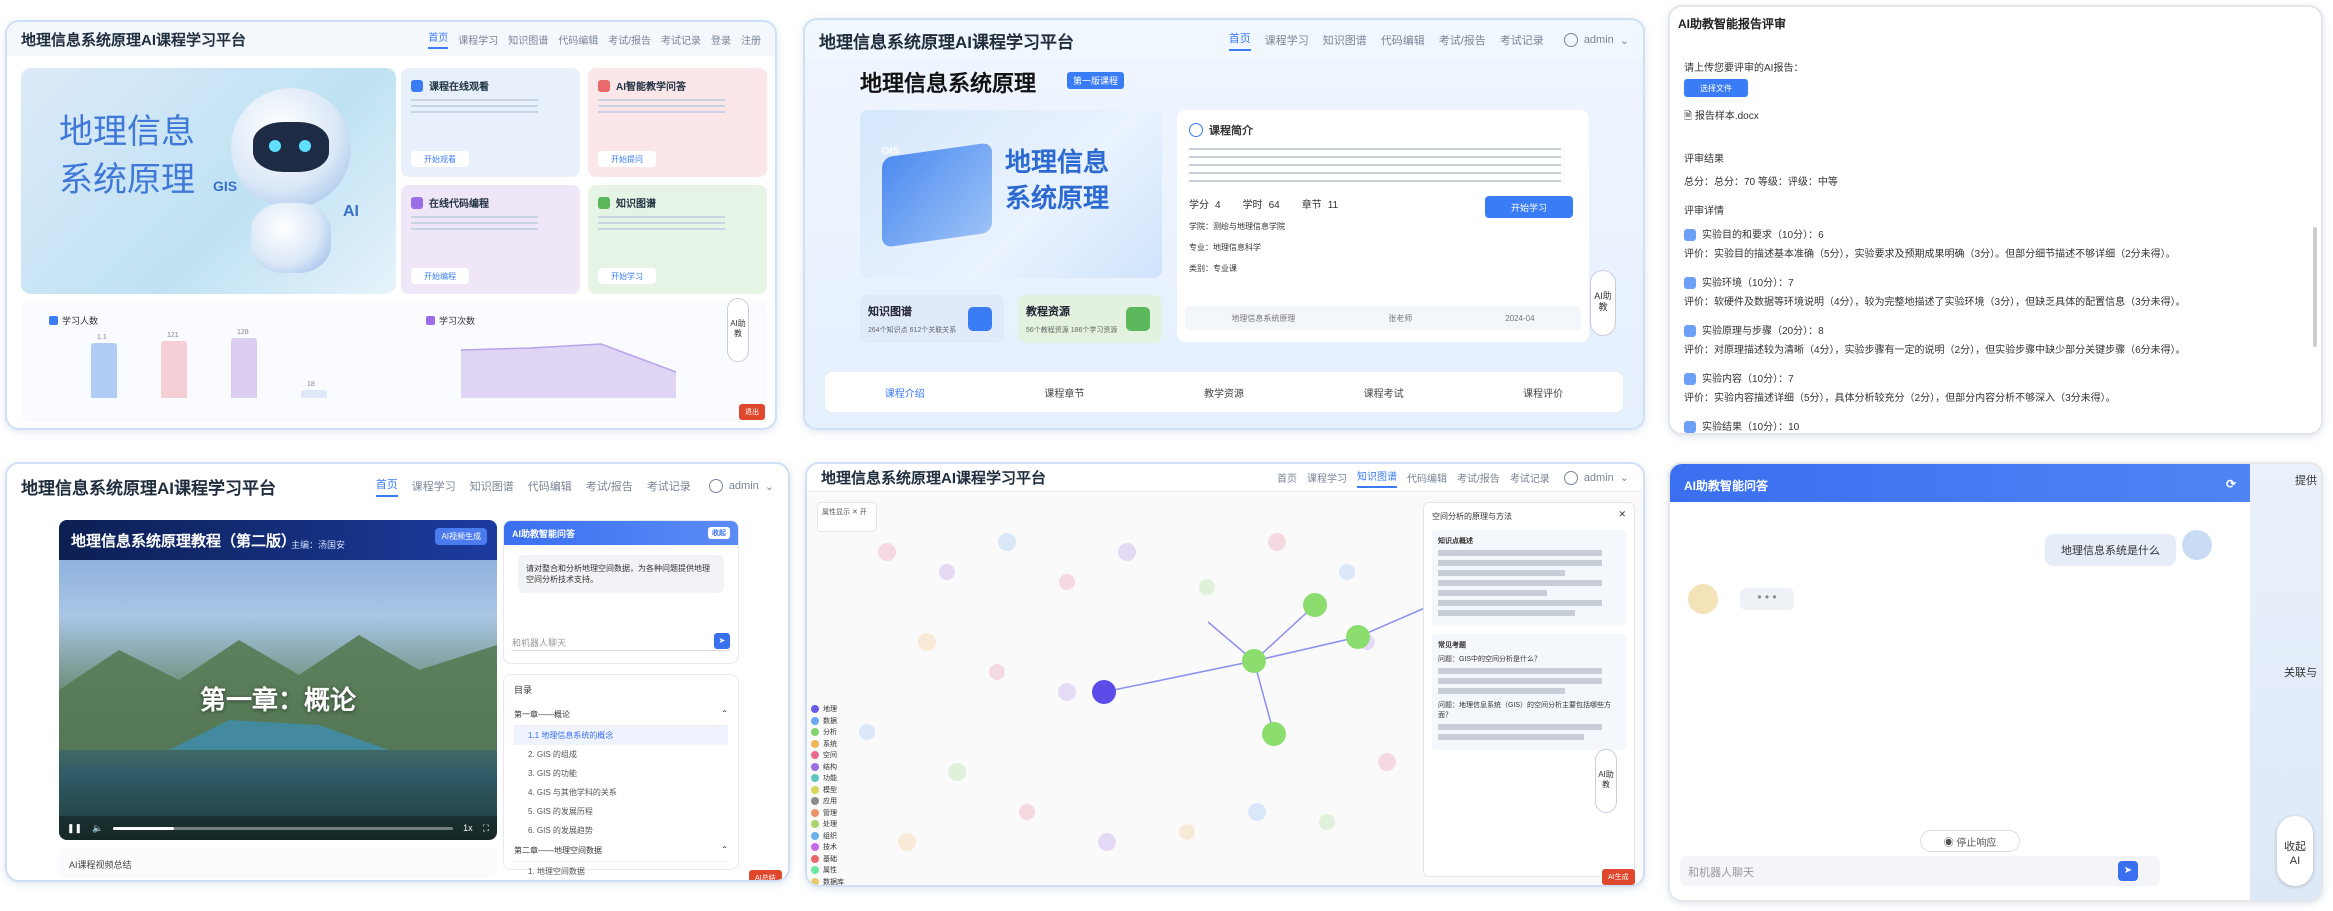  Describe the element at coordinates (831, 814) in the screenshot. I see `legend-item: 管理` at that location.